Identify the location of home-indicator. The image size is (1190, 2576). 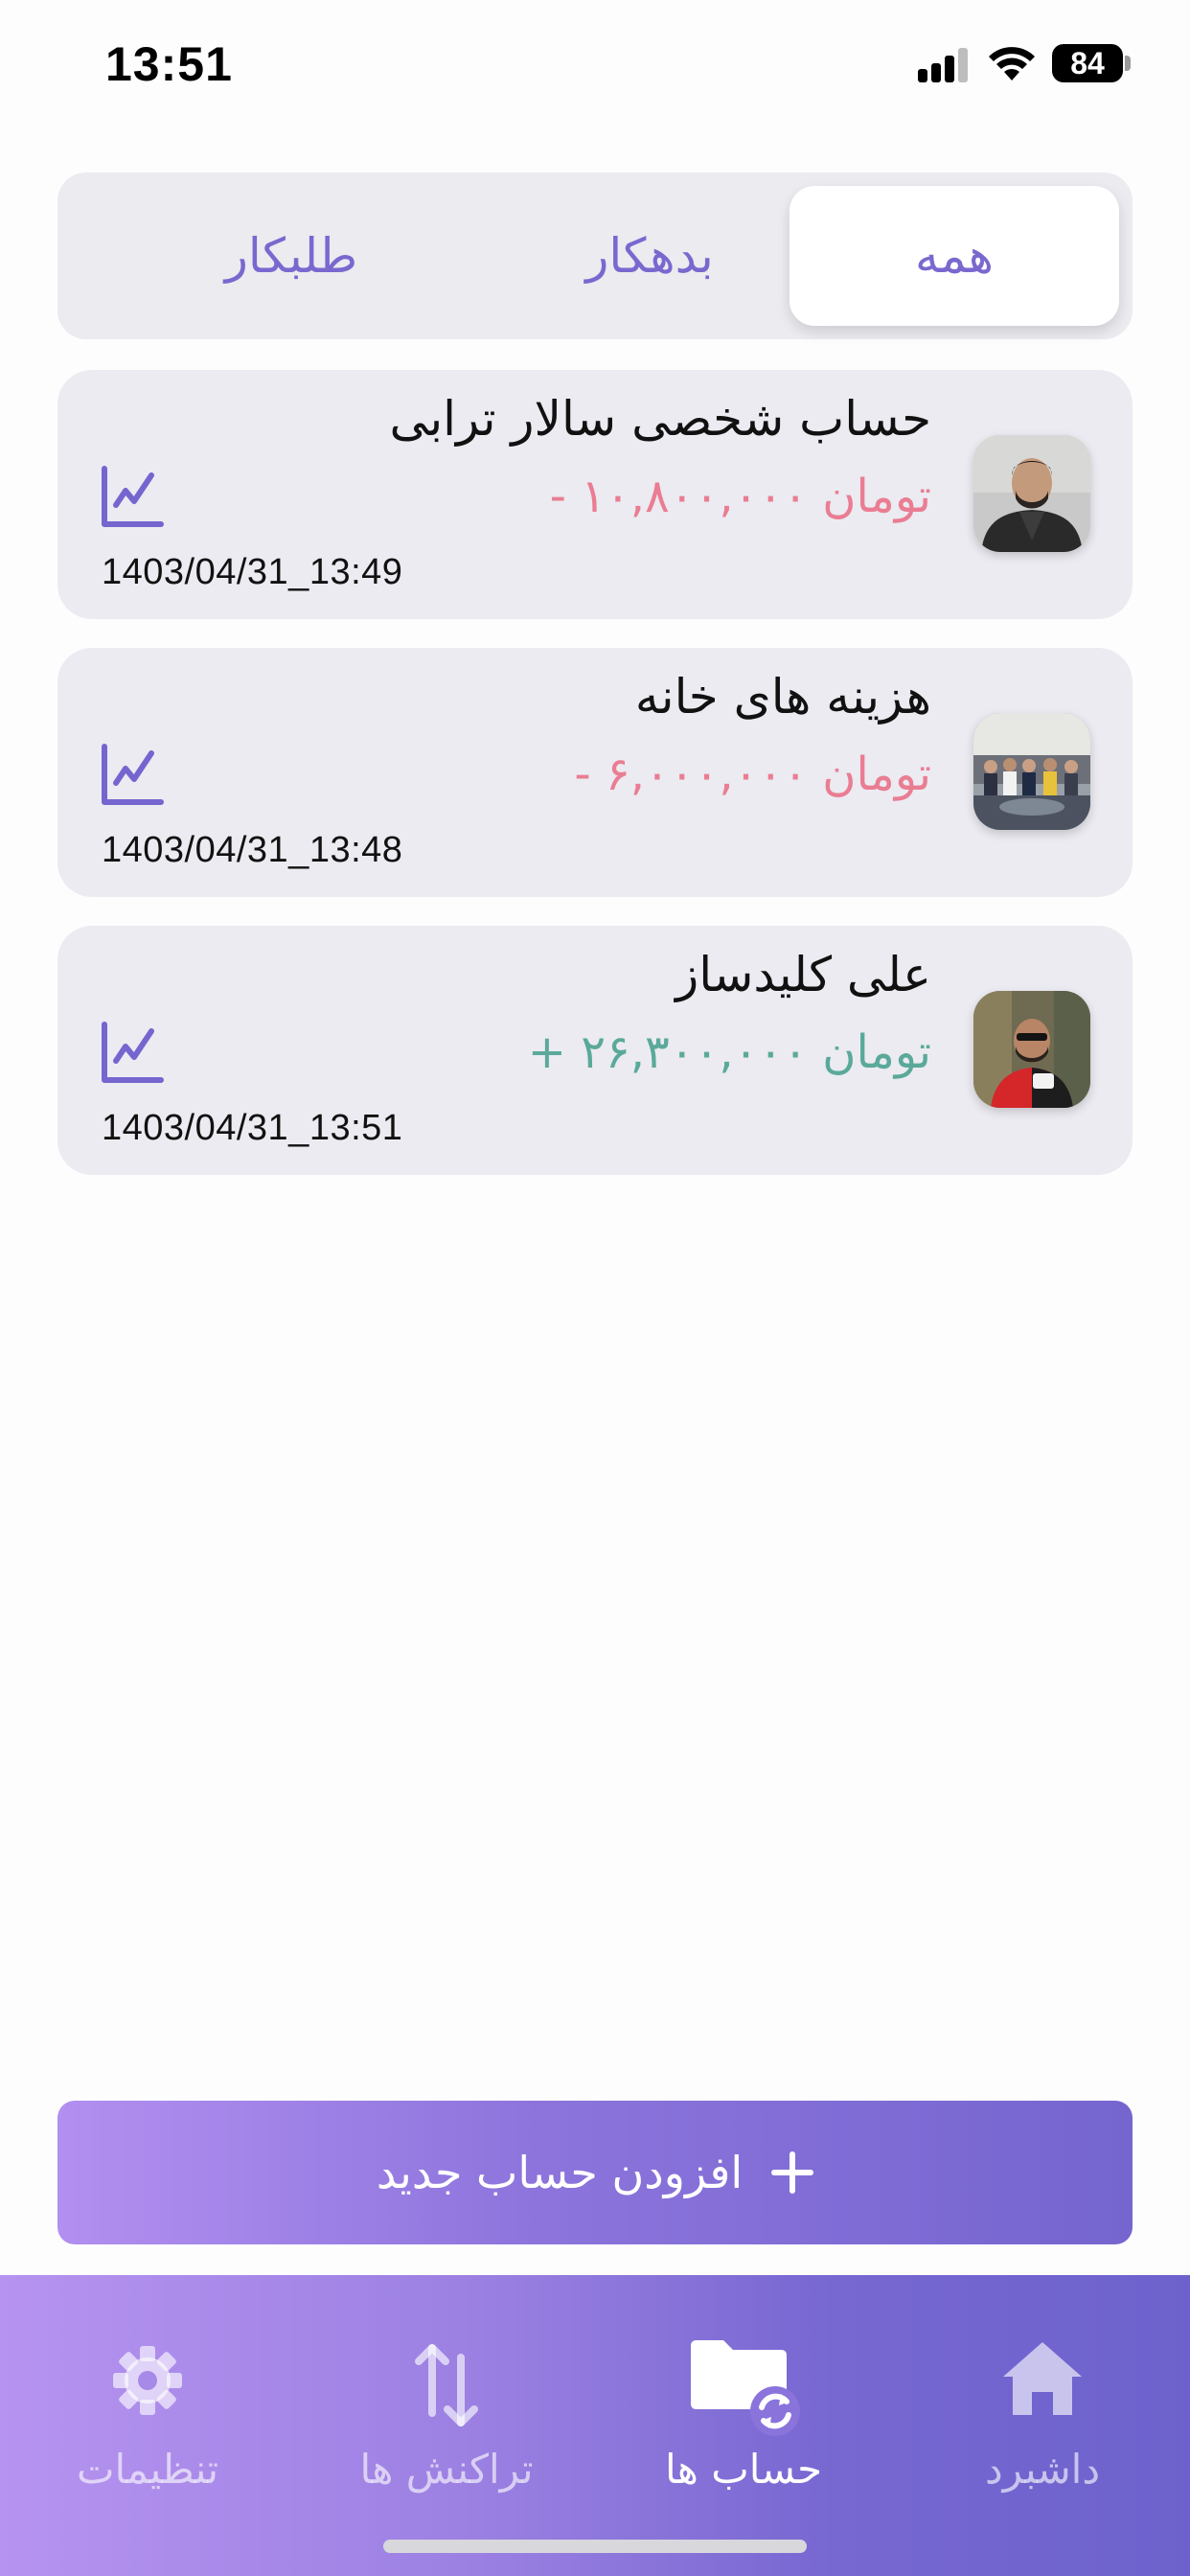
(595, 2546).